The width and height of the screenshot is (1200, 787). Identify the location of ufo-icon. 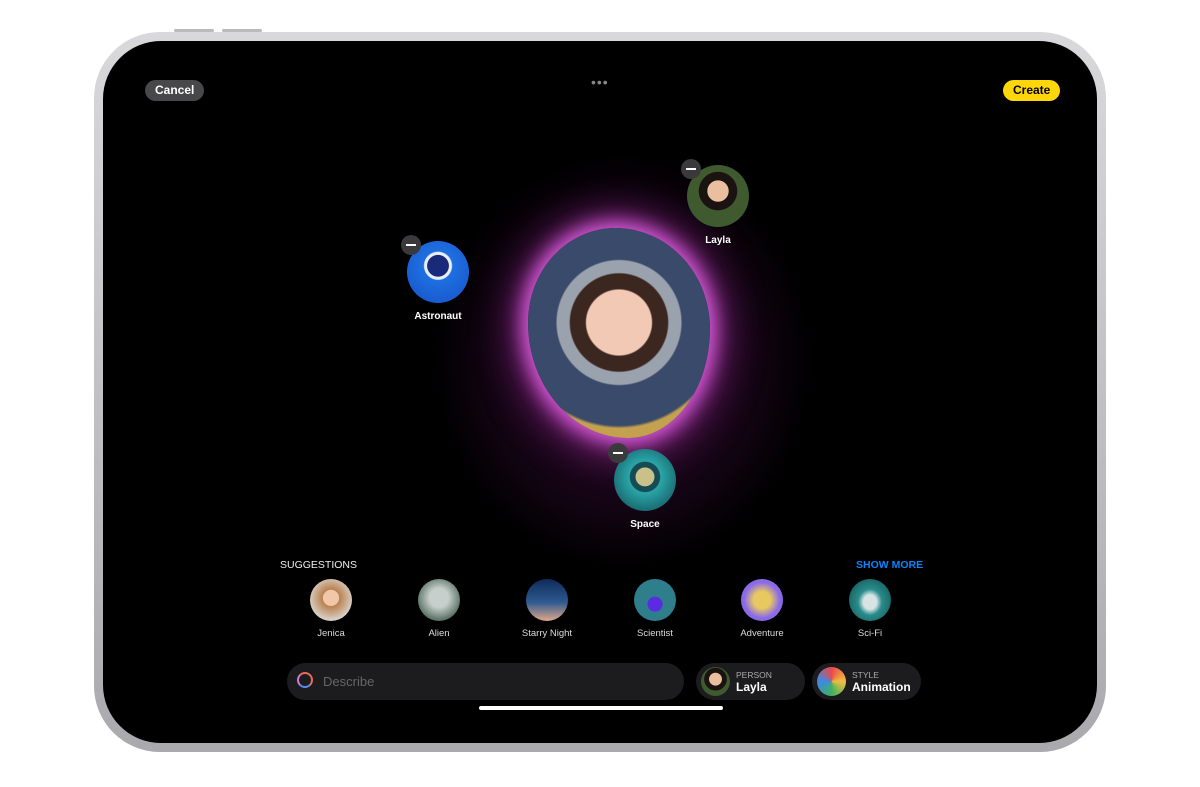
(870, 600).